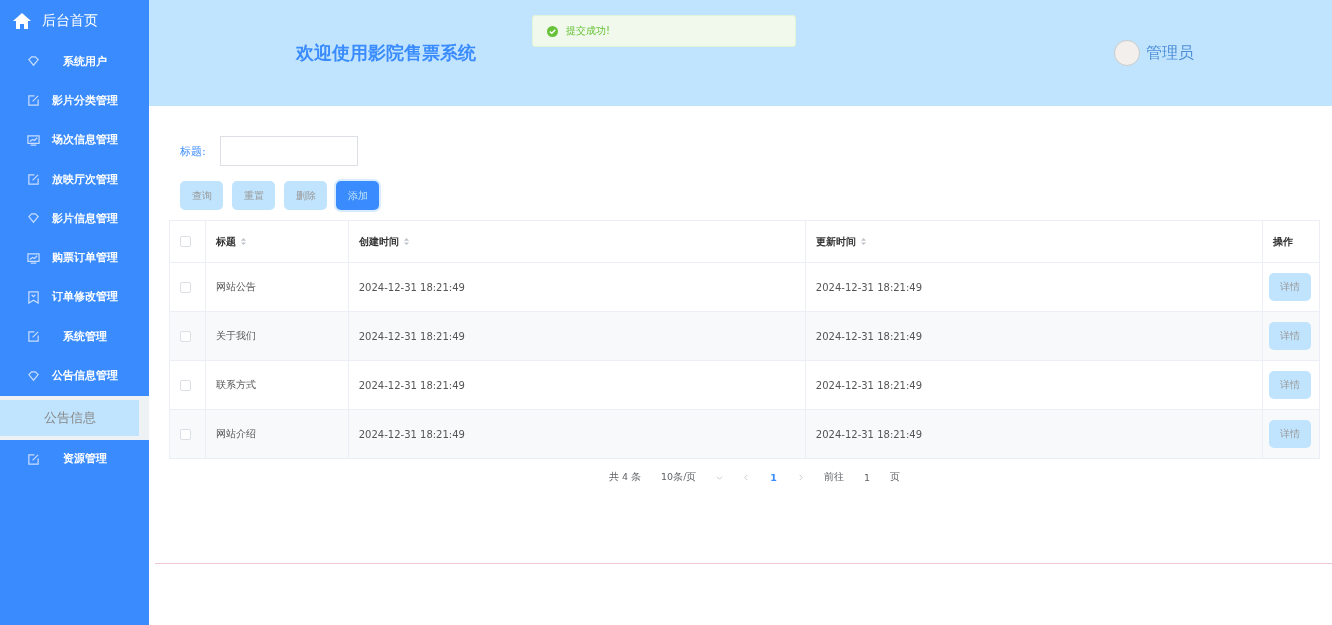 This screenshot has height=625, width=1332. I want to click on toast-message: 提交成功!, so click(588, 31).